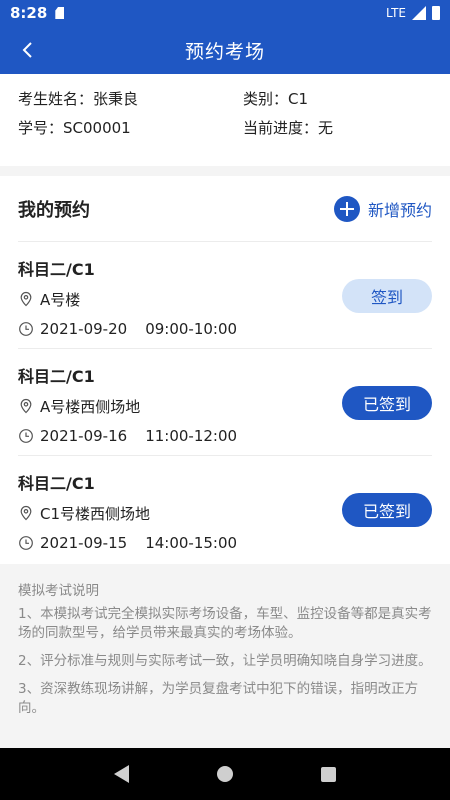  I want to click on student-category: 类别：C1, so click(276, 99).